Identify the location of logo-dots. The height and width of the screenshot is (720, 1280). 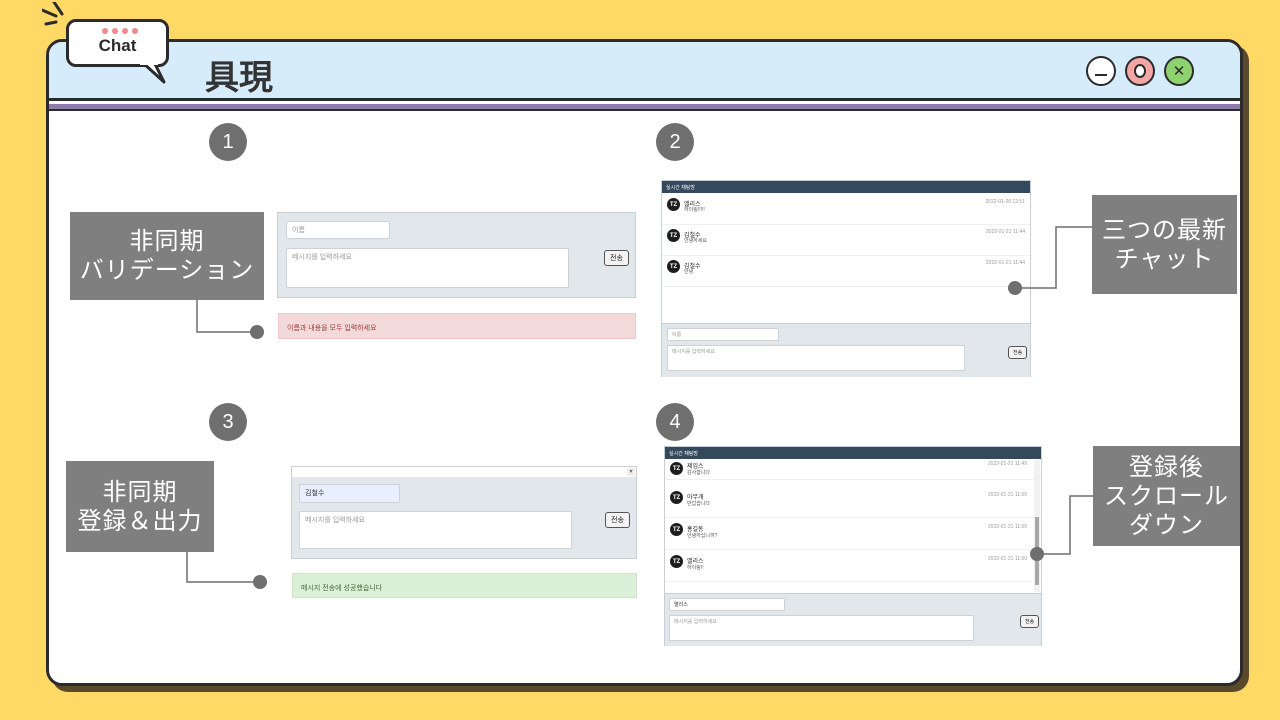
(120, 31).